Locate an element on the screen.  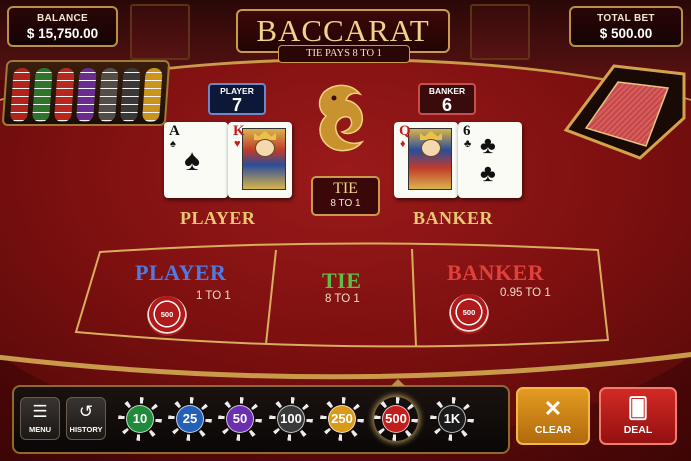
chip-25-button: 25 is located at coordinates (190, 419).